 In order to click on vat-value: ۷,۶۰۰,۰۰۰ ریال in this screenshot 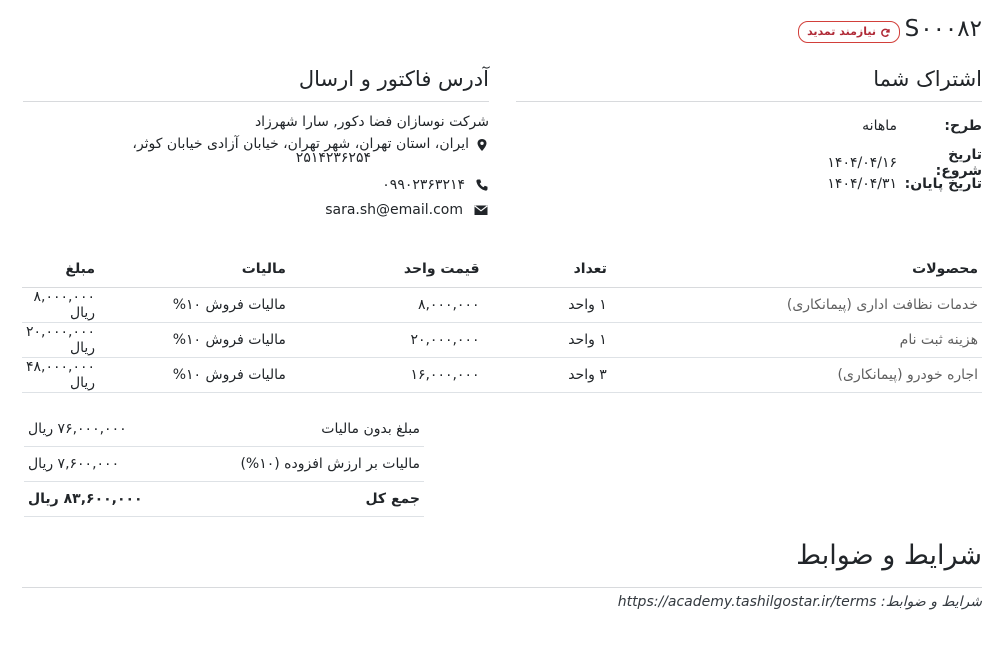, I will do `click(103, 464)`.